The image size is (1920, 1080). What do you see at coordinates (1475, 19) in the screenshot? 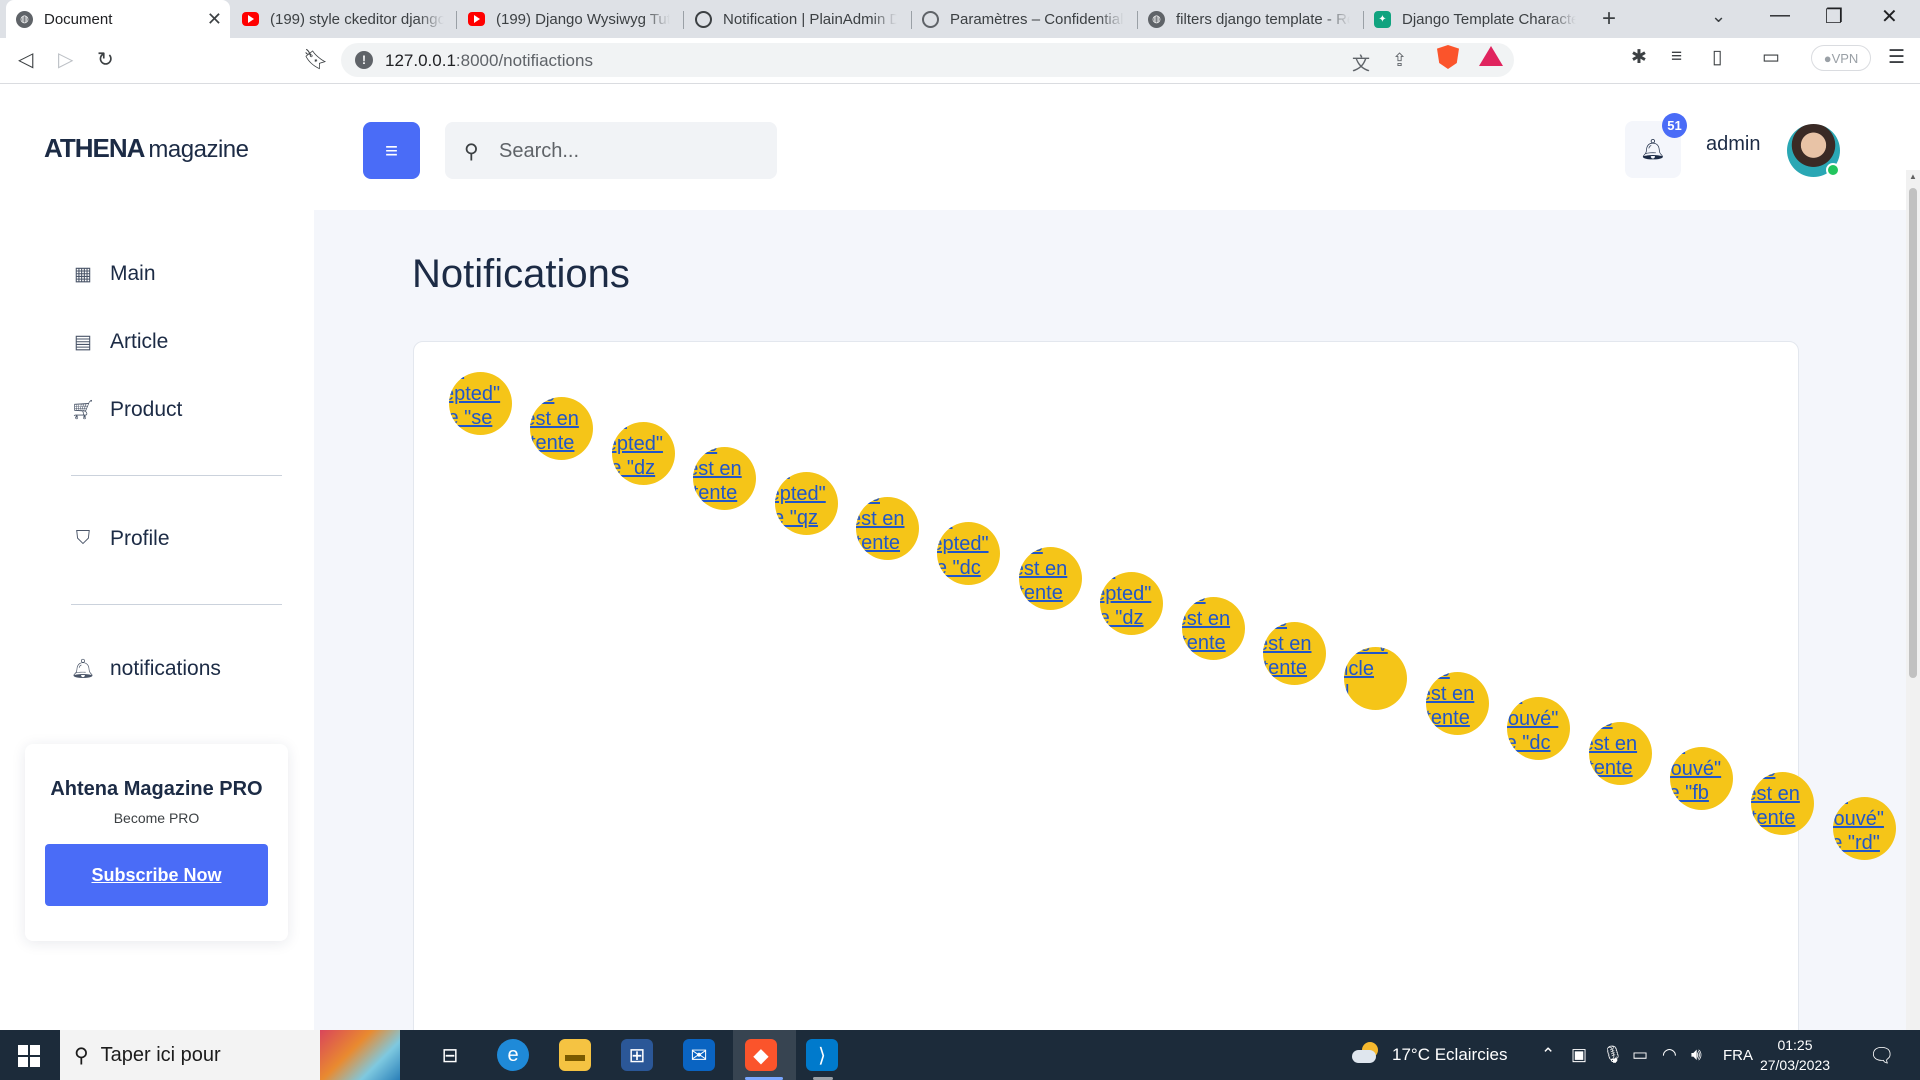
I see `tab-django-template: ✦ Django Template Character` at bounding box center [1475, 19].